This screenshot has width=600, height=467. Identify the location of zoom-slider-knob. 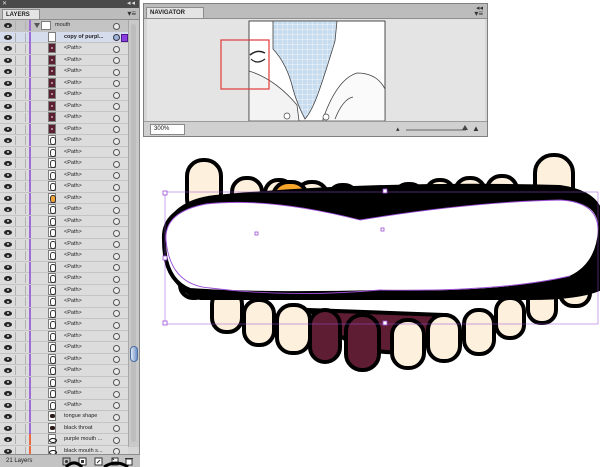
(465, 127).